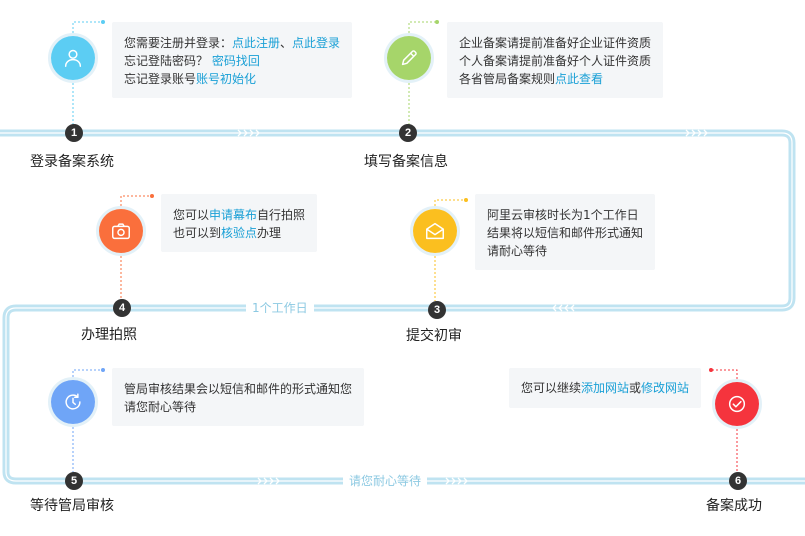  I want to click on step-5-number: 5, so click(74, 481).